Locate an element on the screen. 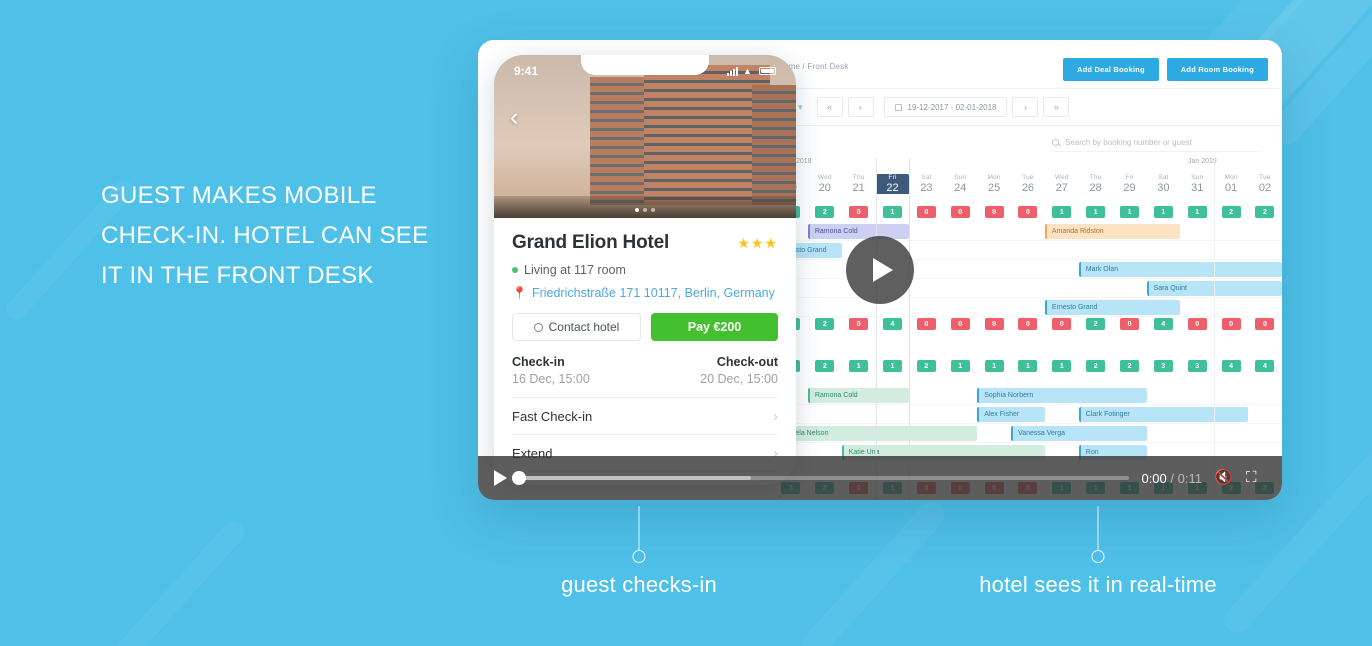 This screenshot has width=1372, height=646. status-dot-icon is located at coordinates (515, 270).